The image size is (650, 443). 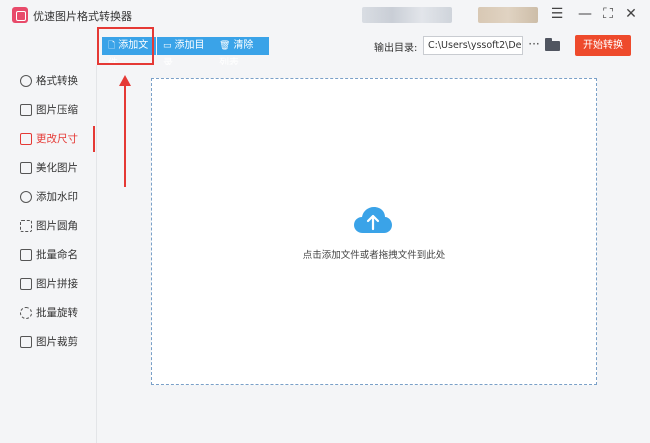 What do you see at coordinates (603, 45) in the screenshot?
I see `start-convert-button: 开始转换` at bounding box center [603, 45].